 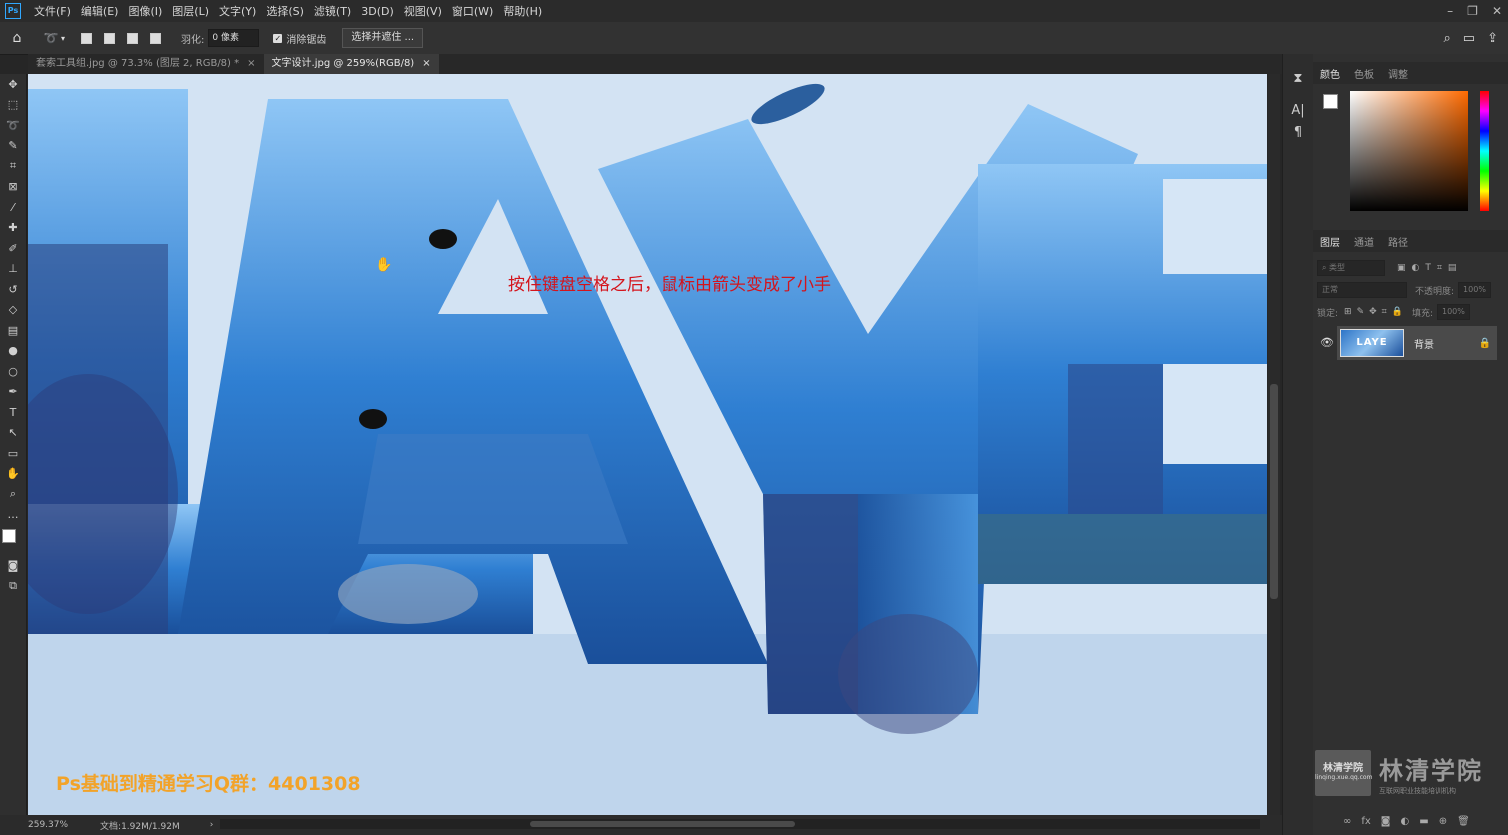 What do you see at coordinates (109, 38) in the screenshot?
I see `add-selection-icon` at bounding box center [109, 38].